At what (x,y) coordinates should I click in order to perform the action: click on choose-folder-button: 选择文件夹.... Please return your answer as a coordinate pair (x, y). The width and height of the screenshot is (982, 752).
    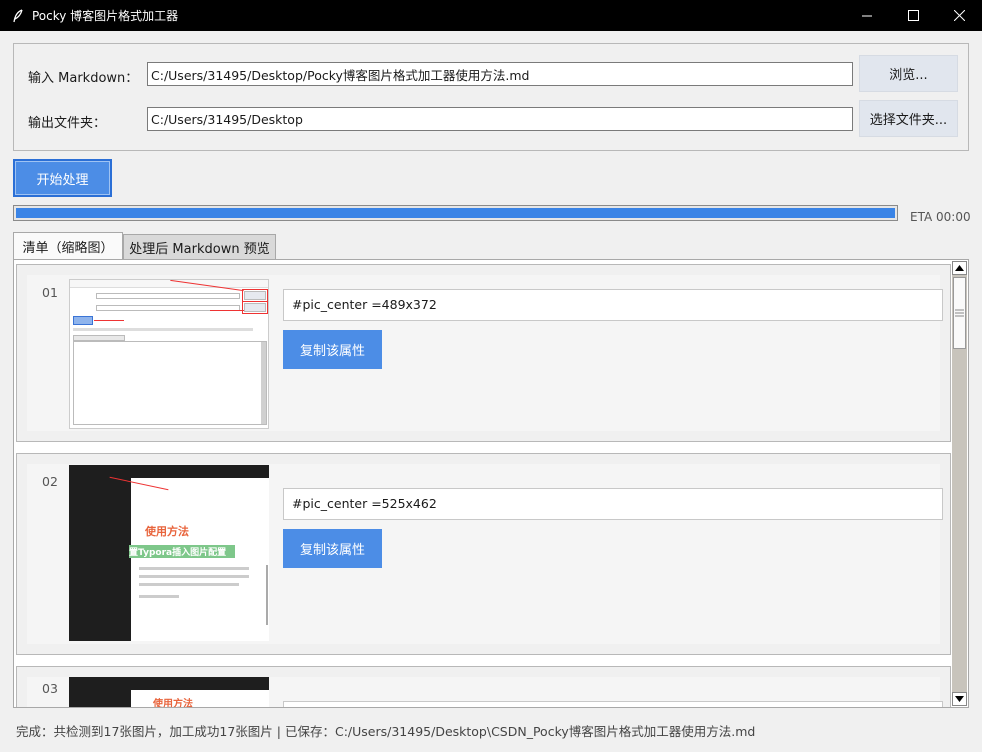
    Looking at the image, I should click on (908, 118).